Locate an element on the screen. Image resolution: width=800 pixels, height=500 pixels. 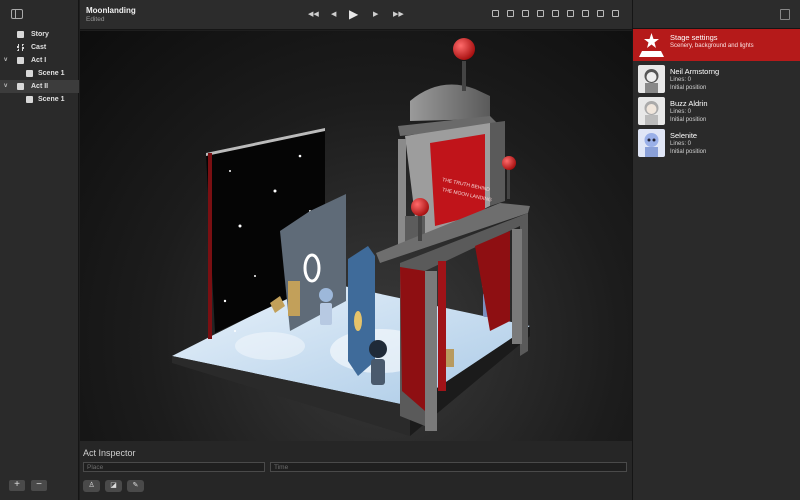
camera-close-icon is located at coordinates (585, 13).